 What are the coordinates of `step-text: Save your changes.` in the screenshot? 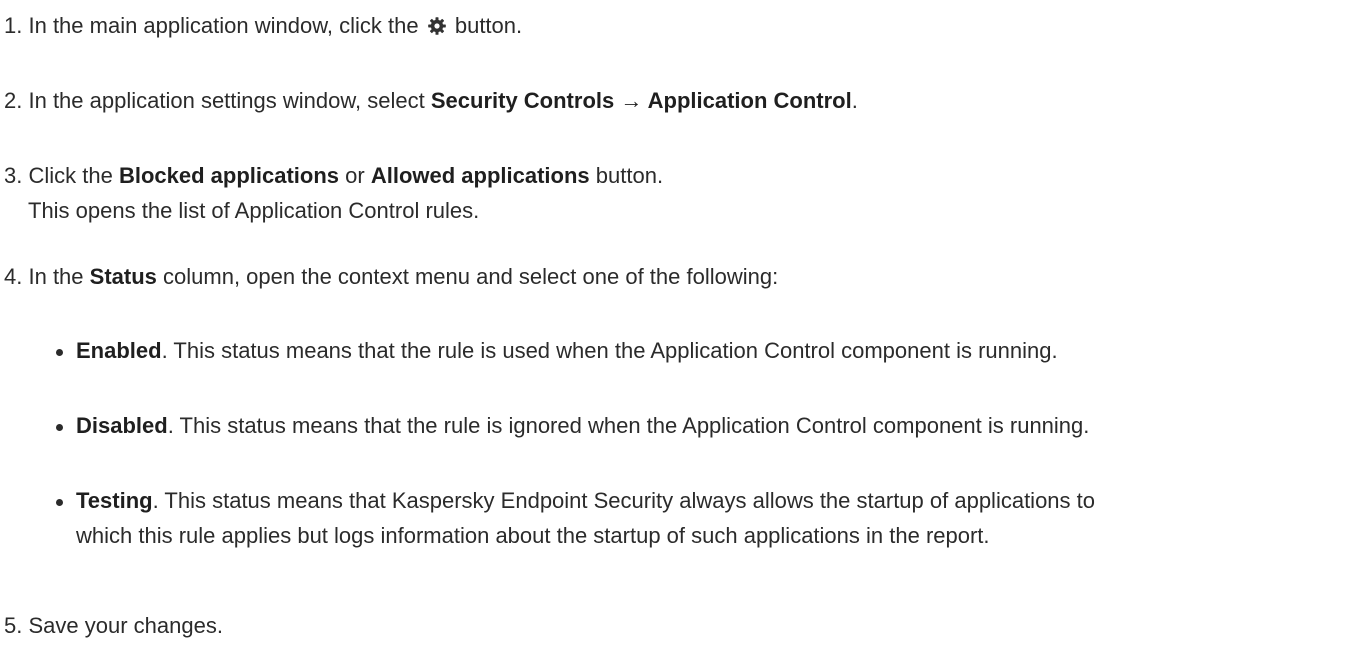 It's located at (125, 625).